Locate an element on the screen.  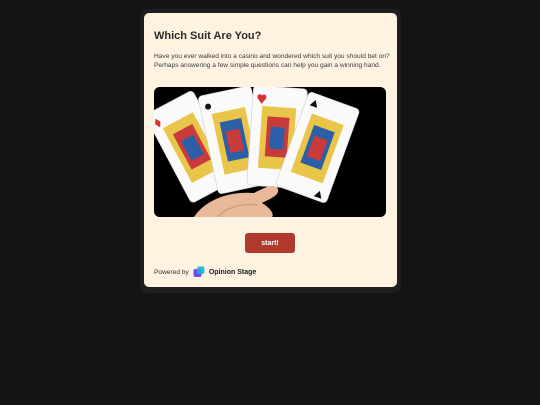
powered-by: Powered by Opinion Stage is located at coordinates (205, 272).